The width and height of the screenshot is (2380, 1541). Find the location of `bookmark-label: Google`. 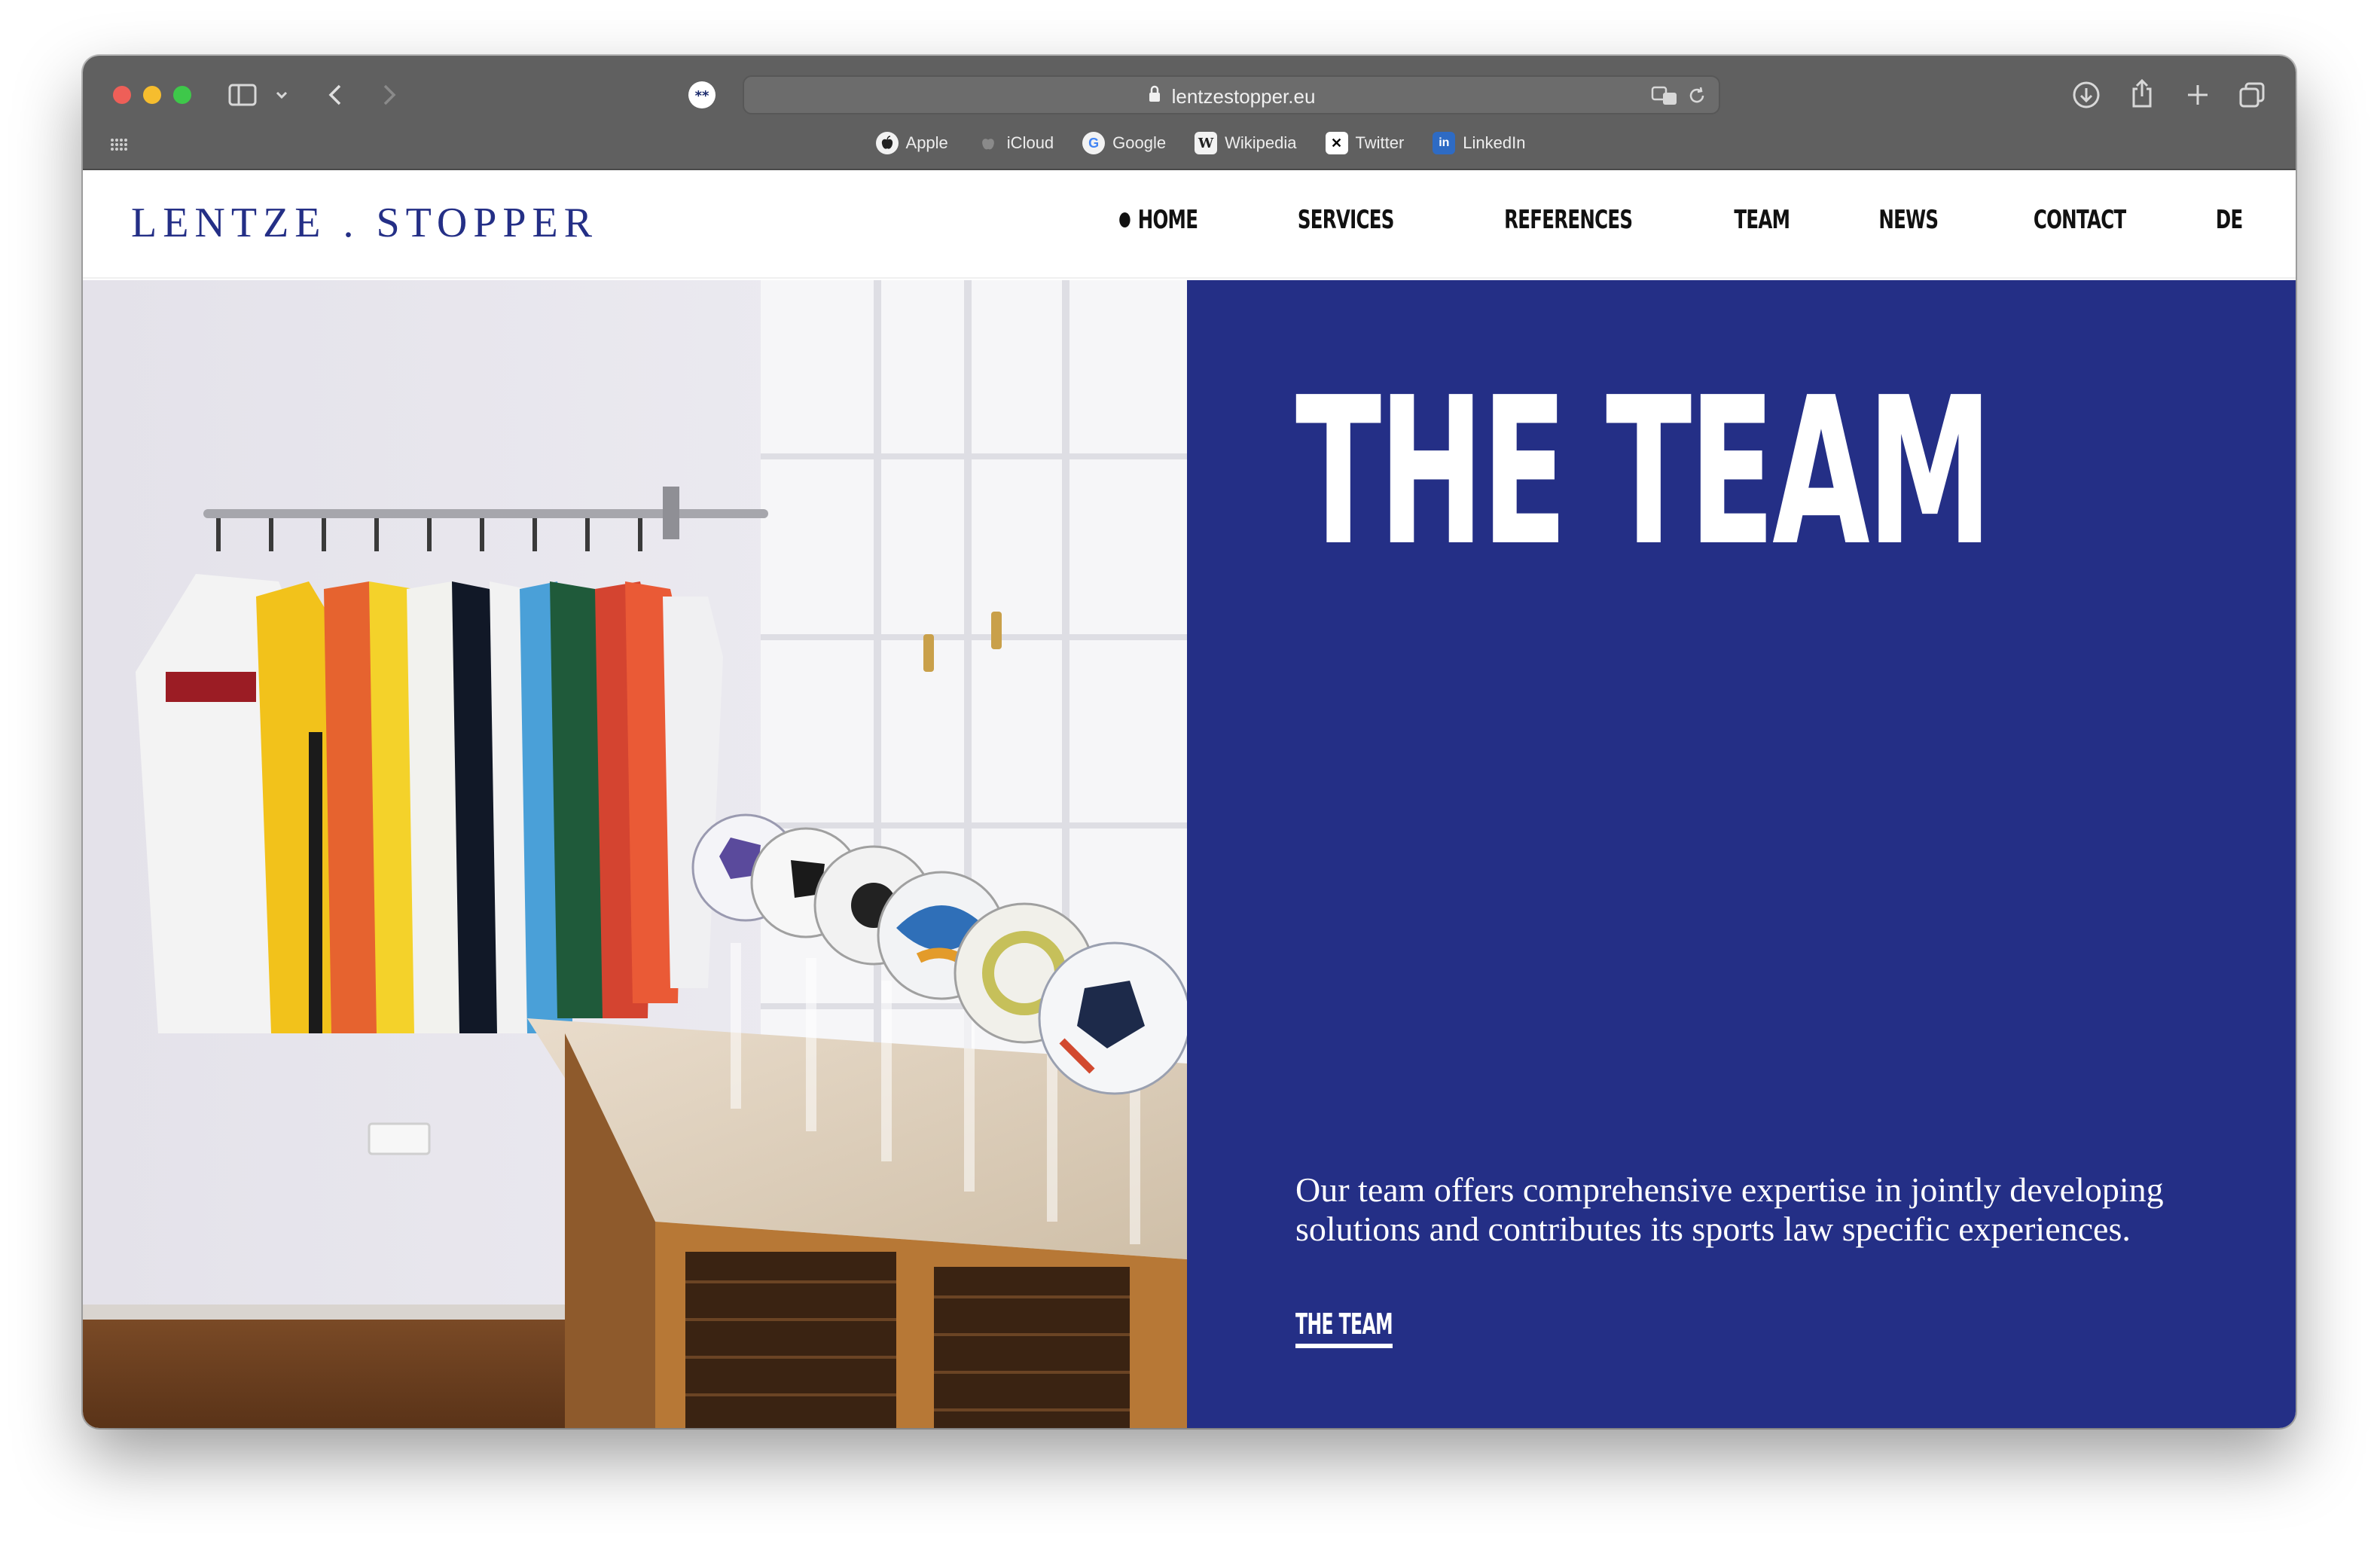

bookmark-label: Google is located at coordinates (1139, 142).